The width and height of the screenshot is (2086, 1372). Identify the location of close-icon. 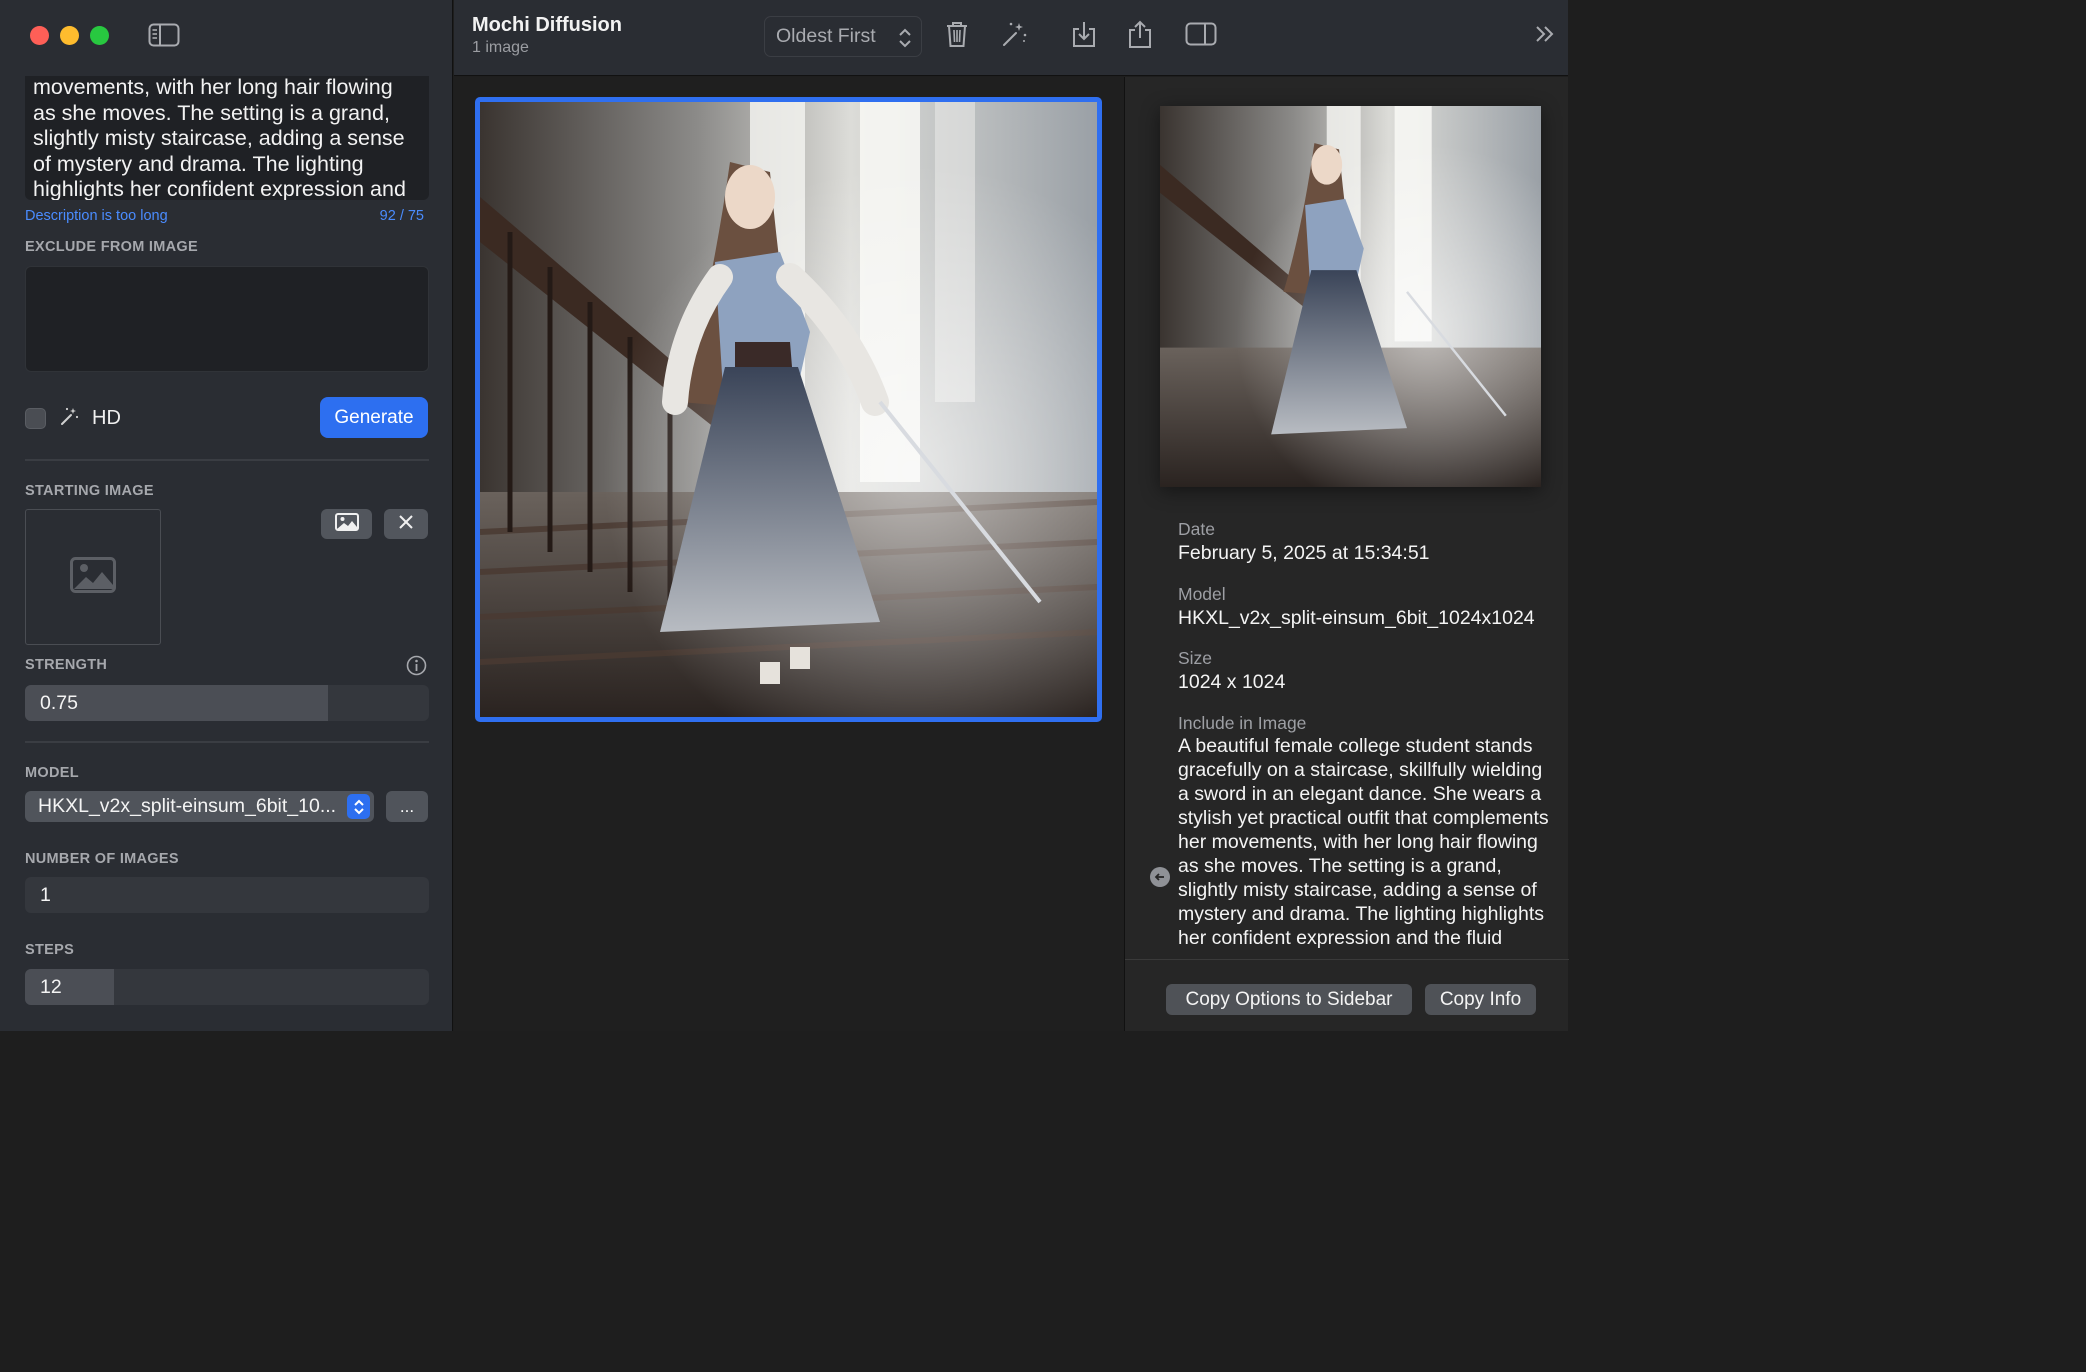
(406, 524).